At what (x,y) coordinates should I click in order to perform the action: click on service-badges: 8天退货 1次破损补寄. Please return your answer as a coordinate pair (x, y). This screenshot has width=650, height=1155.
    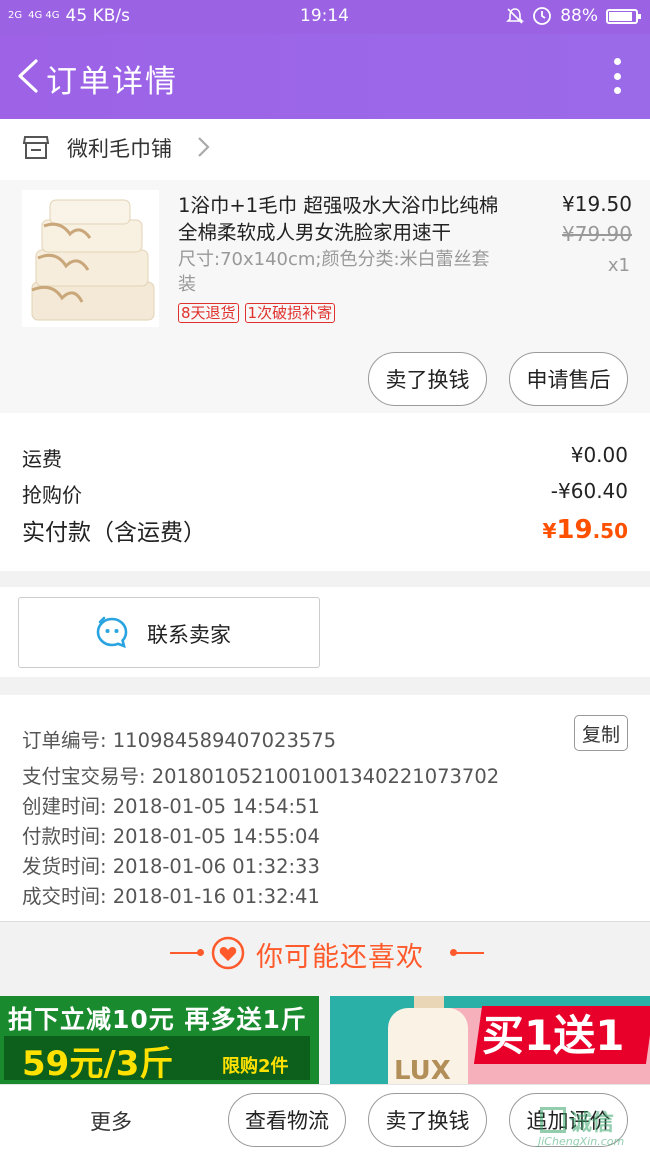
    Looking at the image, I should click on (257, 313).